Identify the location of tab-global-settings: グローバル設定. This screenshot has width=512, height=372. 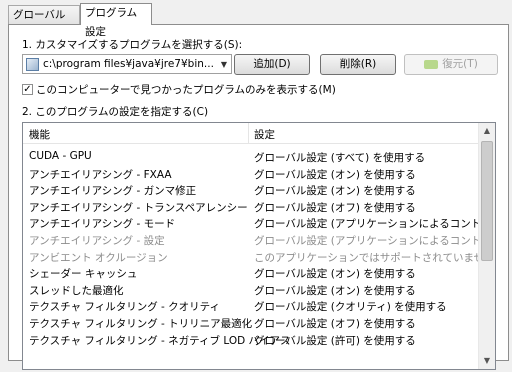
(44, 22).